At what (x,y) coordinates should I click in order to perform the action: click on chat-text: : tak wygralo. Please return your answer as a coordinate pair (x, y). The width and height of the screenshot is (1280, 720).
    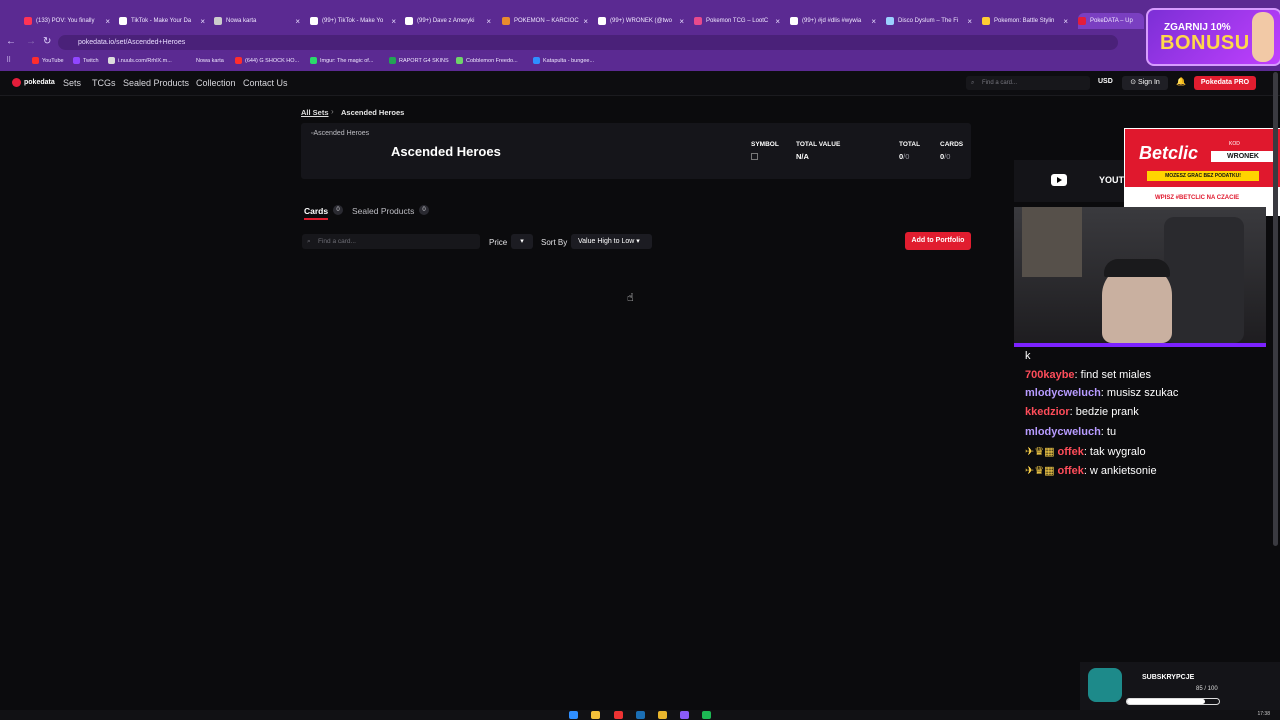
    Looking at the image, I should click on (1114, 452).